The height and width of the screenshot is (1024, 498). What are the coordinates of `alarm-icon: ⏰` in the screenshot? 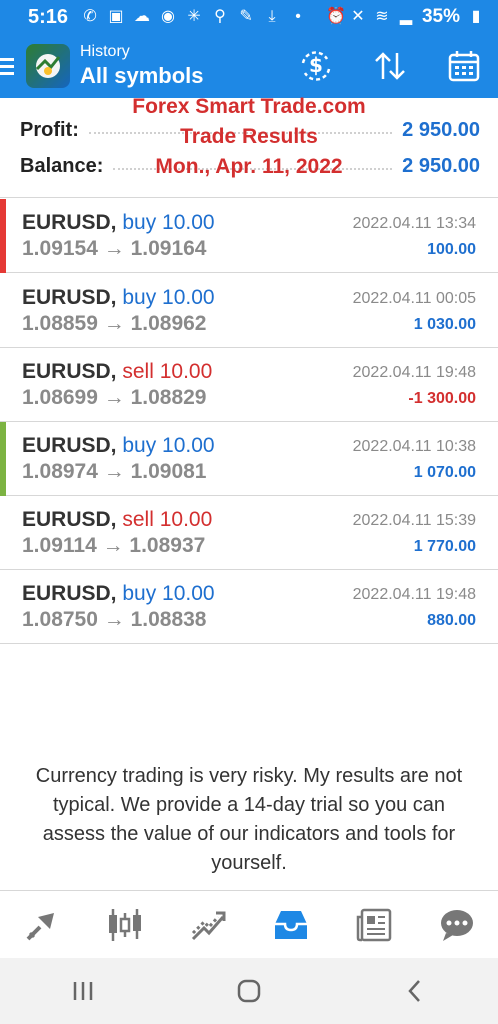 It's located at (335, 16).